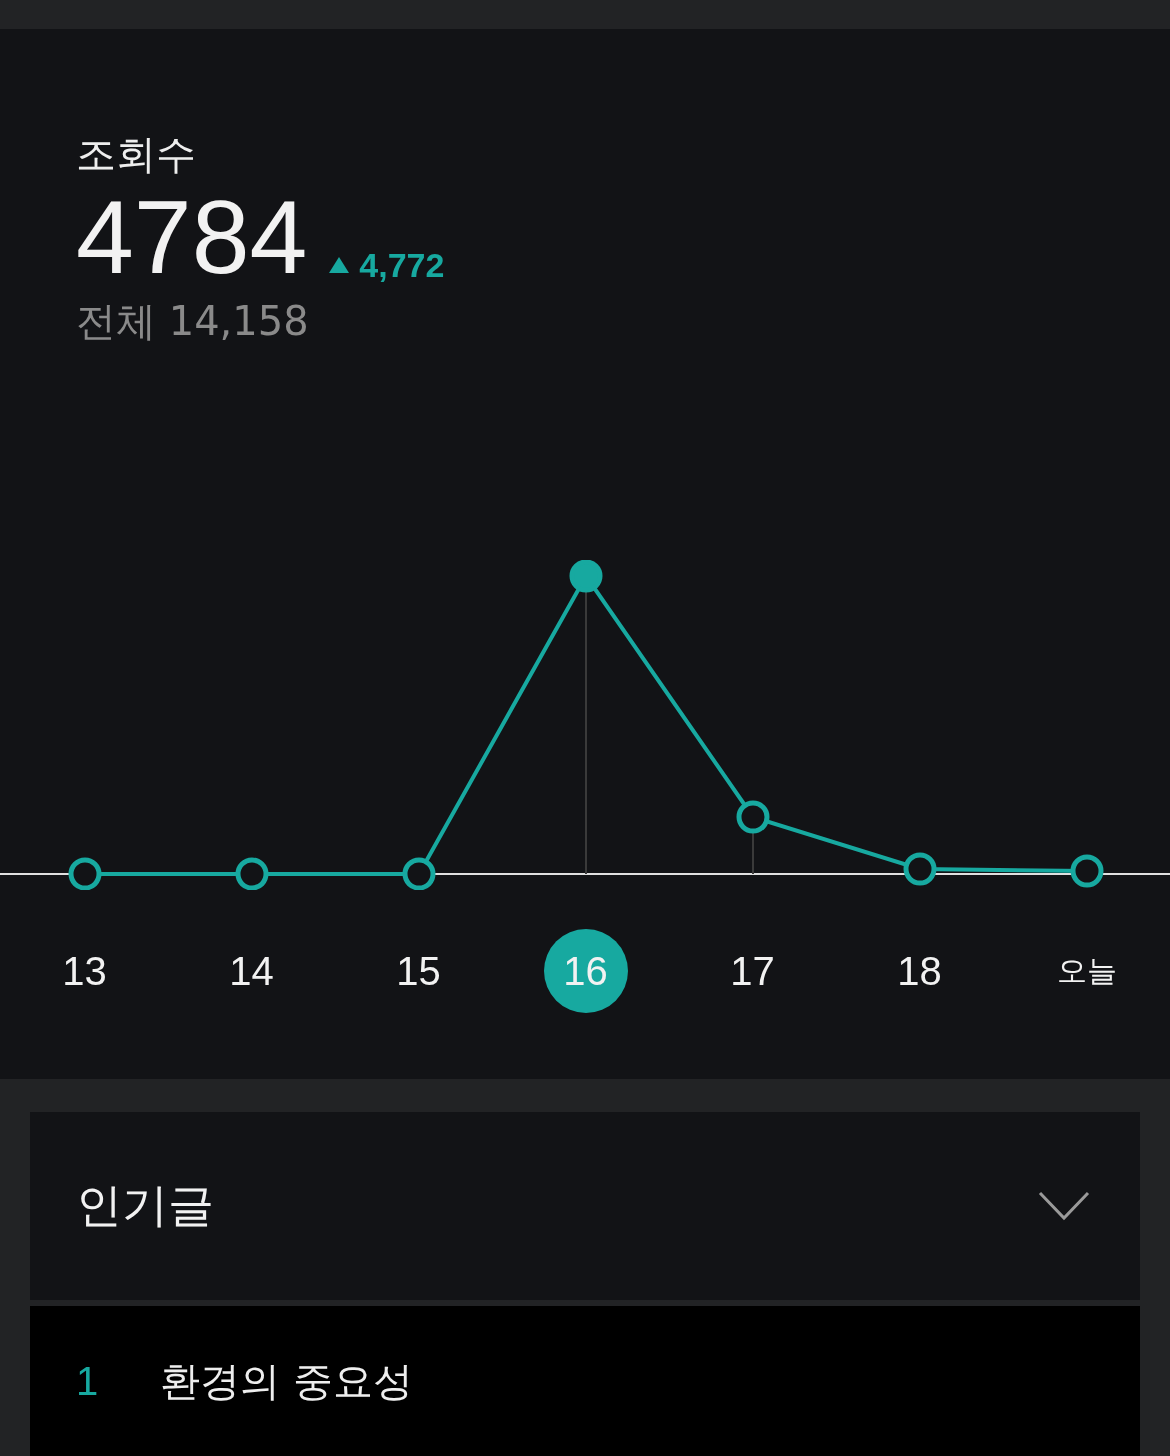  Describe the element at coordinates (1086, 971) in the screenshot. I see `day-tab: 오늘` at that location.